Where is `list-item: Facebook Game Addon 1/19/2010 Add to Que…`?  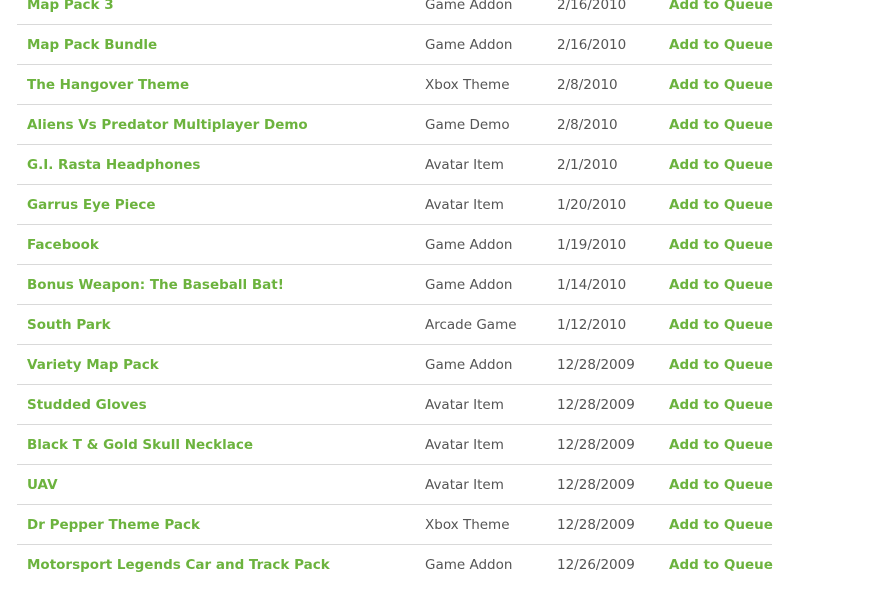 list-item: Facebook Game Addon 1/19/2010 Add to Que… is located at coordinates (395, 245).